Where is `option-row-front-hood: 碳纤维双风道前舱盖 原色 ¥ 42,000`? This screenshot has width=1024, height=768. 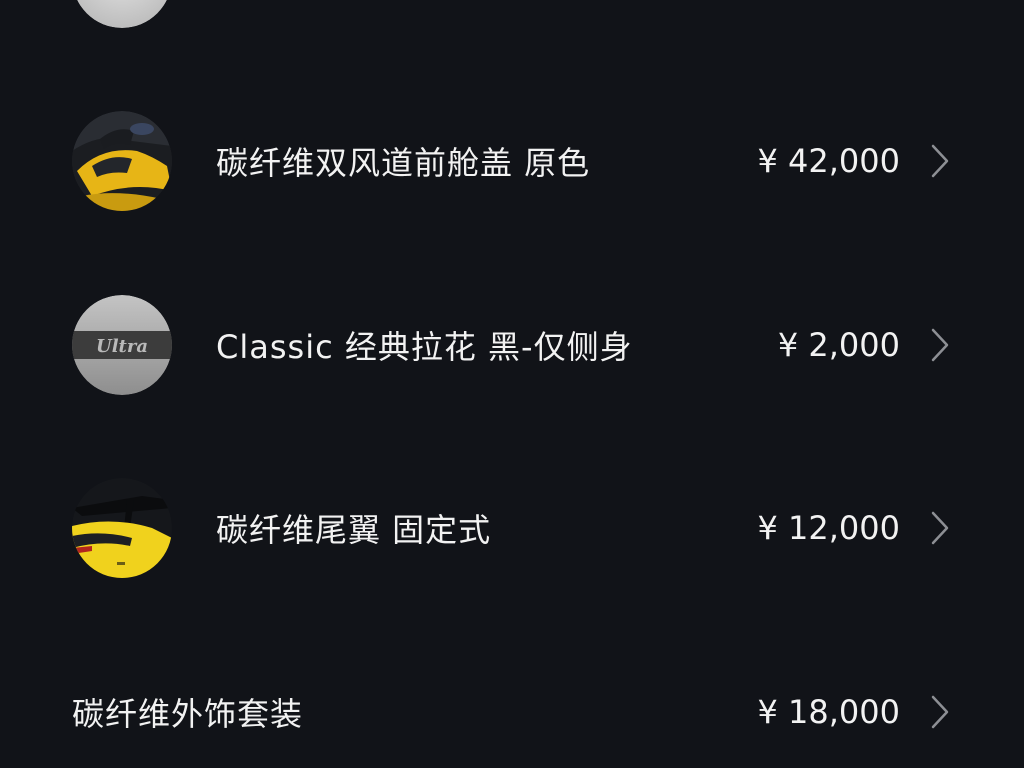
option-row-front-hood: 碳纤维双风道前舱盖 原色 ¥ 42,000 is located at coordinates (512, 161).